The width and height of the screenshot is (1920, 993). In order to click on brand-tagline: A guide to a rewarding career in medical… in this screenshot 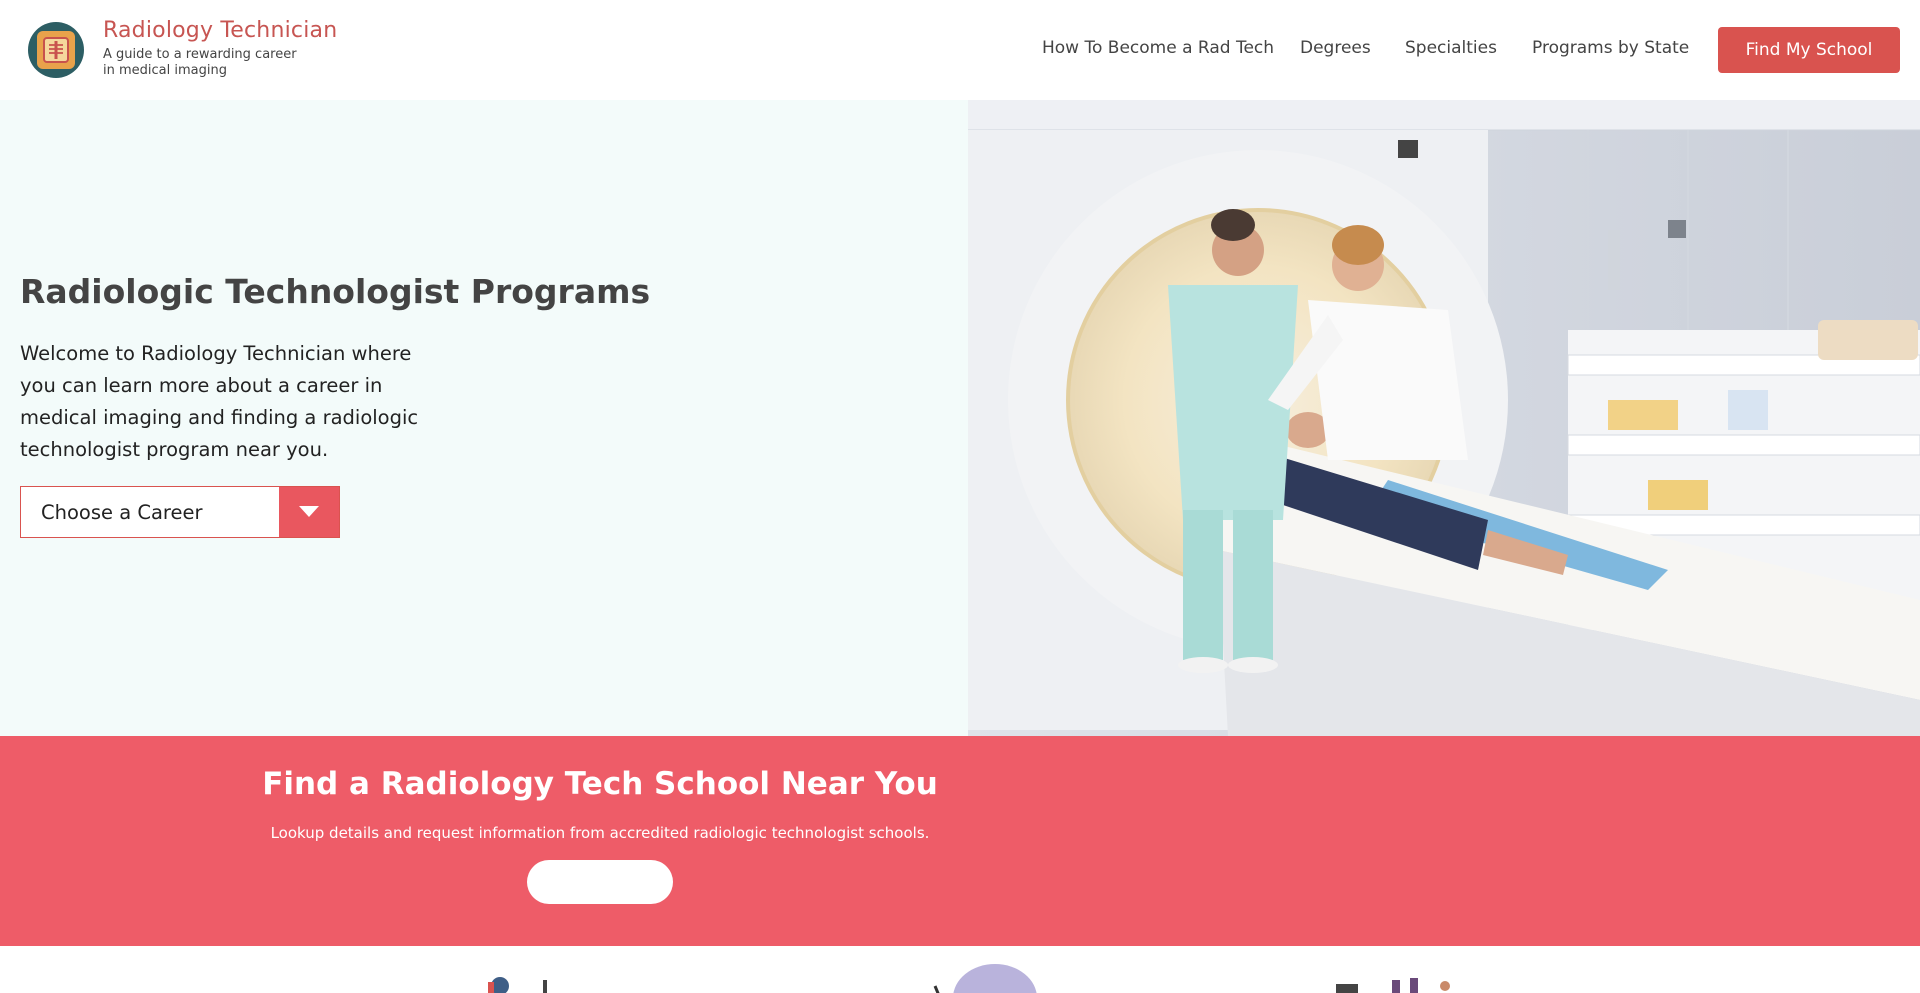, I will do `click(203, 63)`.